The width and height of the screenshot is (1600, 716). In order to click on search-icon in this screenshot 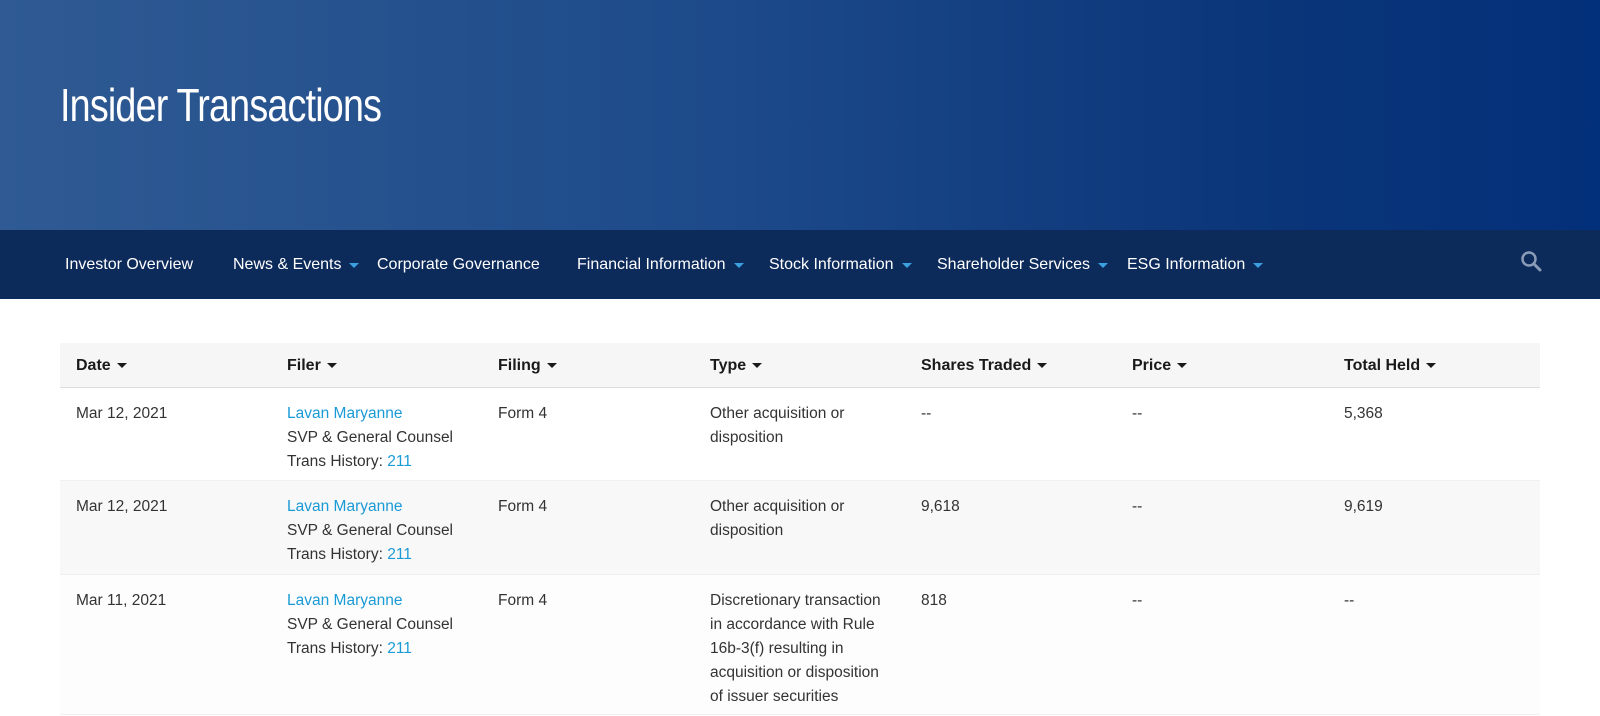, I will do `click(1531, 261)`.